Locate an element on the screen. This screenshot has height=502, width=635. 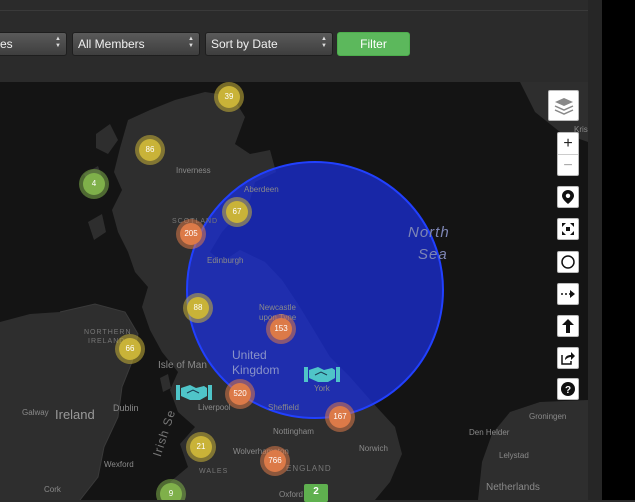
label-dublin: Dublin is located at coordinates (126, 408).